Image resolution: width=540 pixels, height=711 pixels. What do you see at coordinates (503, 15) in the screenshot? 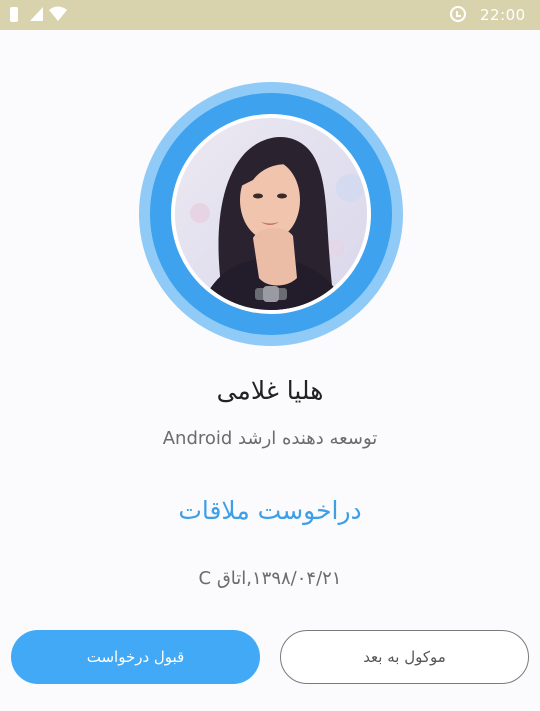
I see `status-time: 22:00` at bounding box center [503, 15].